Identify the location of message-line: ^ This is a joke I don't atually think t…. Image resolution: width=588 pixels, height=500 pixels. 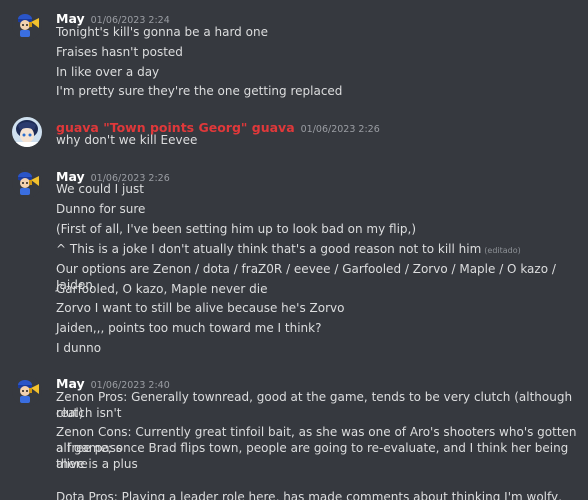
(318, 250).